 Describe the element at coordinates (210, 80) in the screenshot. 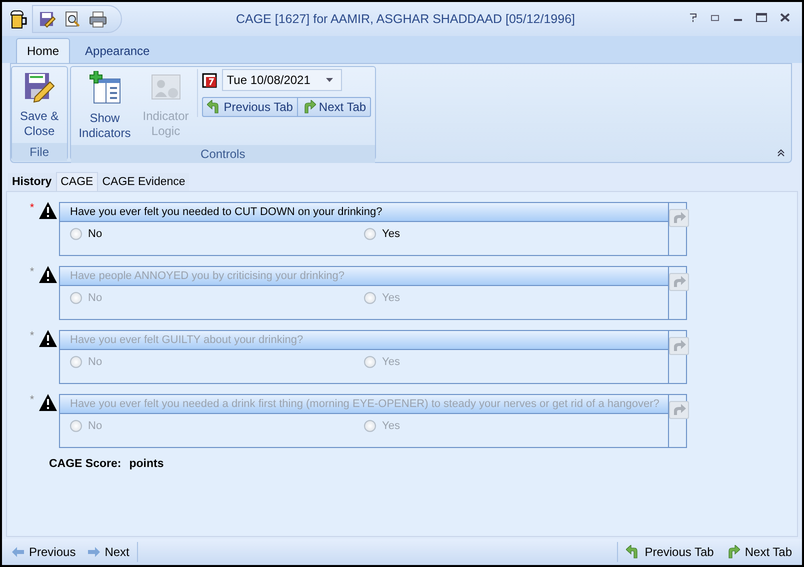

I see `calendar-icon` at that location.